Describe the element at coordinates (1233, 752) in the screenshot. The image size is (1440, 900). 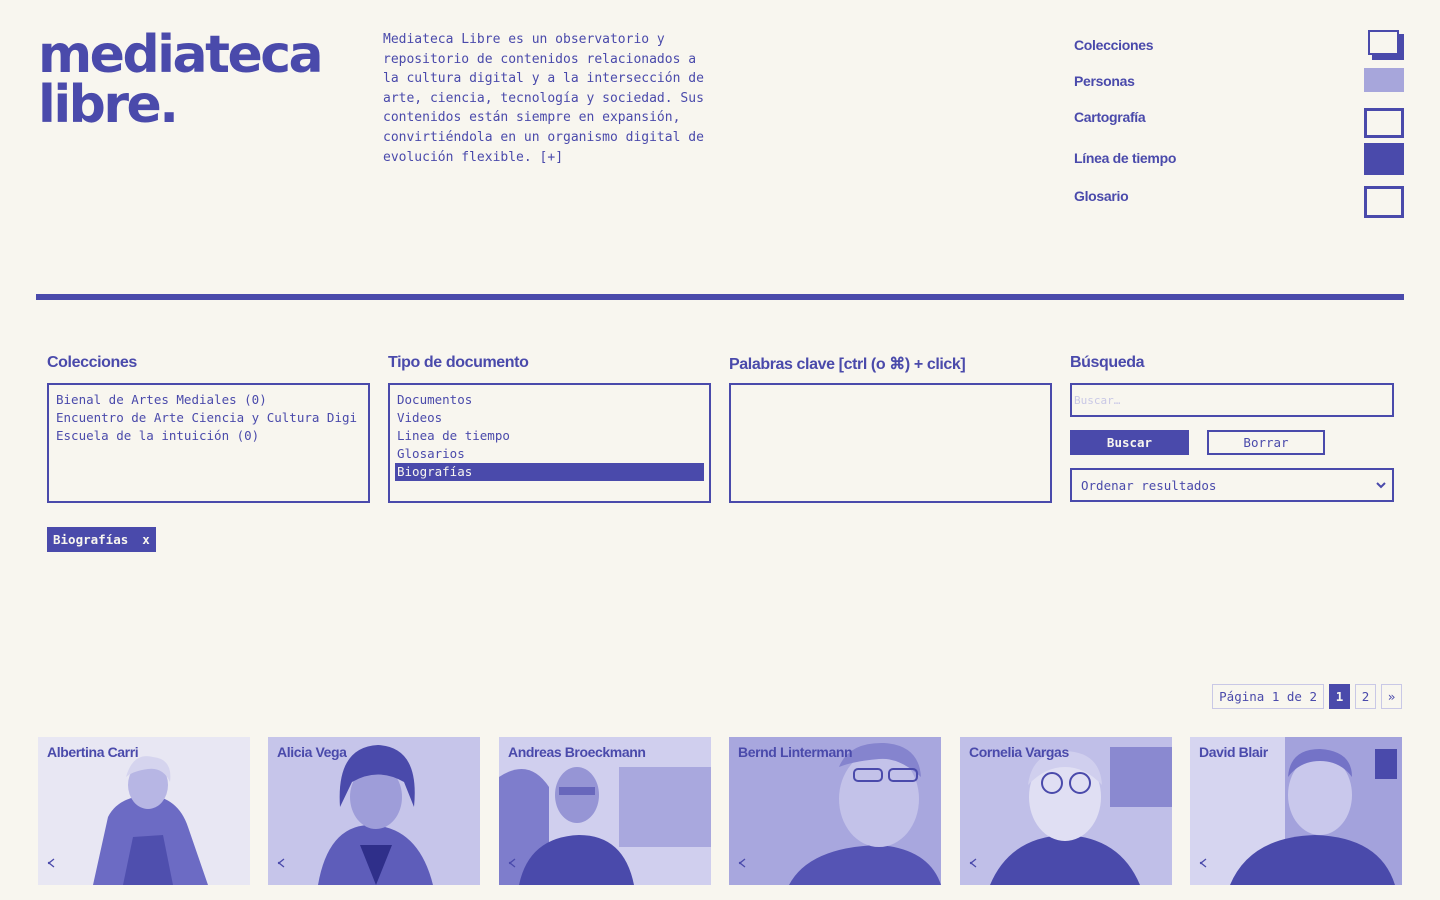
I see `person-name: David Blair` at that location.